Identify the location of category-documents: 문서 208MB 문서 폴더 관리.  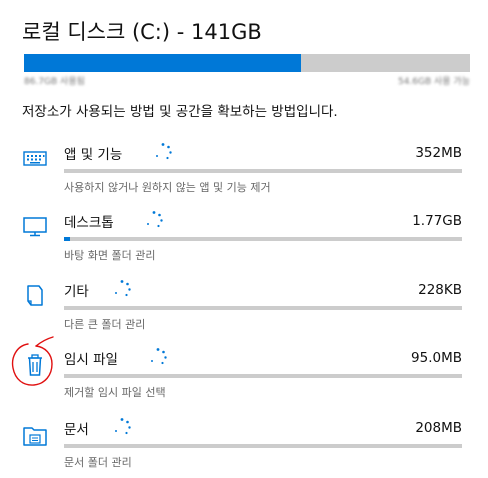
(244, 448).